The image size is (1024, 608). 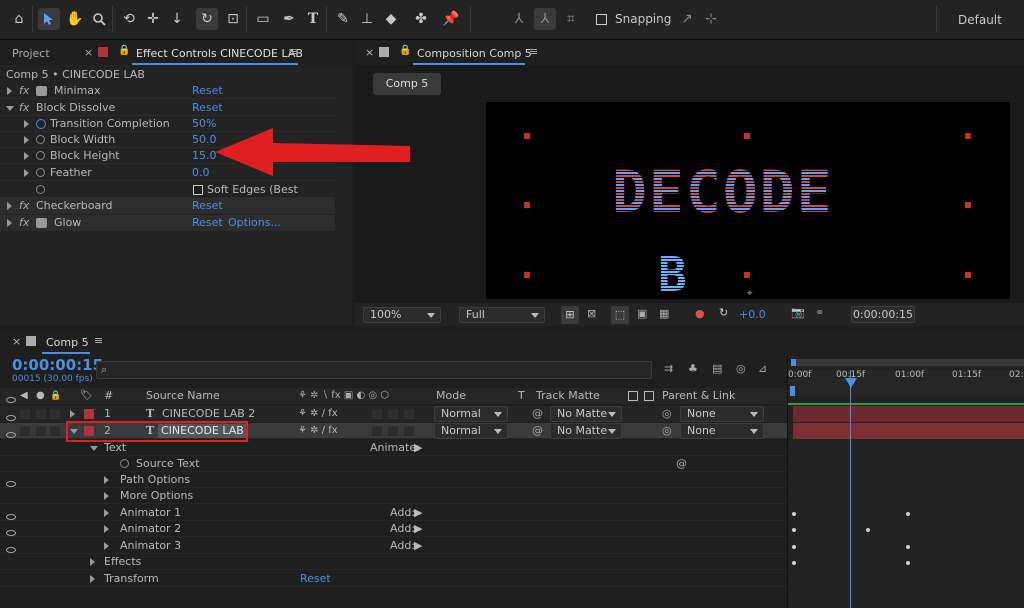 I want to click on viewer-timecode: 0:00:00:15, so click(x=883, y=314).